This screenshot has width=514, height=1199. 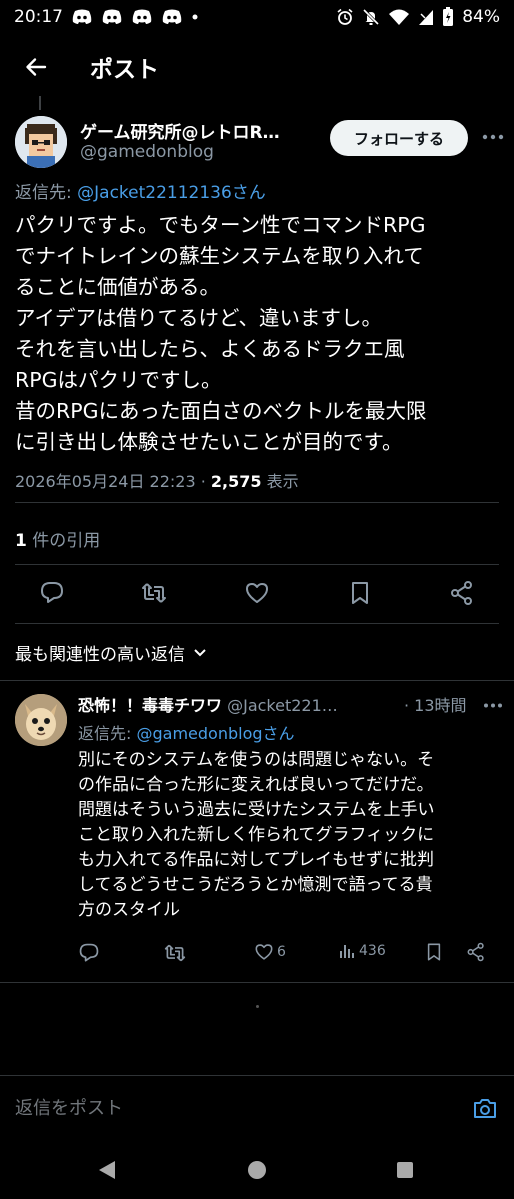 What do you see at coordinates (236, 481) in the screenshot?
I see `views-count: 2,575` at bounding box center [236, 481].